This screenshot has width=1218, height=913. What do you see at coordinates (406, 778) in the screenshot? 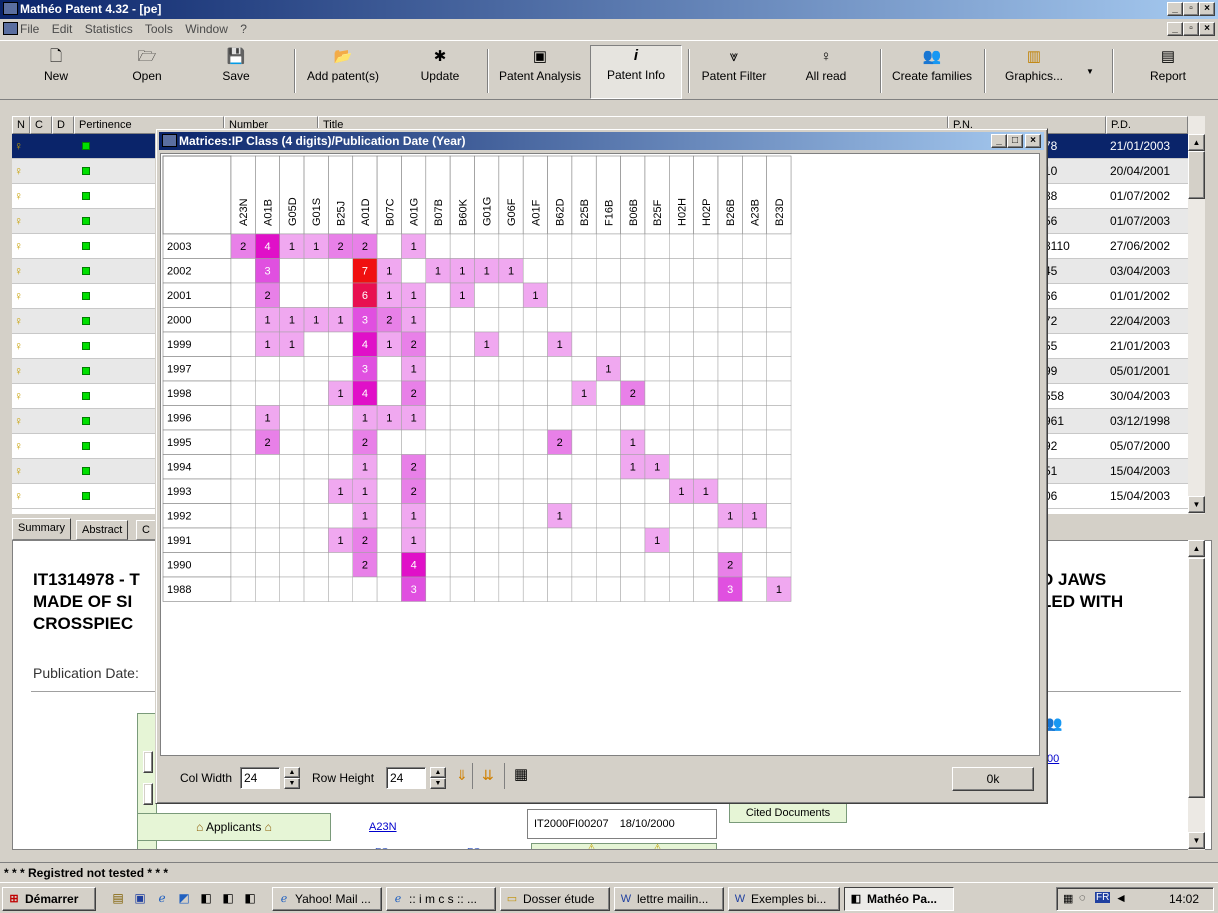
I see `row-height-input: 24` at bounding box center [406, 778].